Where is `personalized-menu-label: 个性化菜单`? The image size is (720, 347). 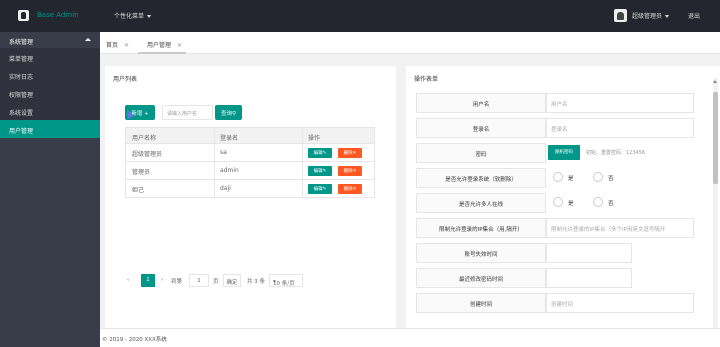
personalized-menu-label: 个性化菜单 is located at coordinates (129, 16).